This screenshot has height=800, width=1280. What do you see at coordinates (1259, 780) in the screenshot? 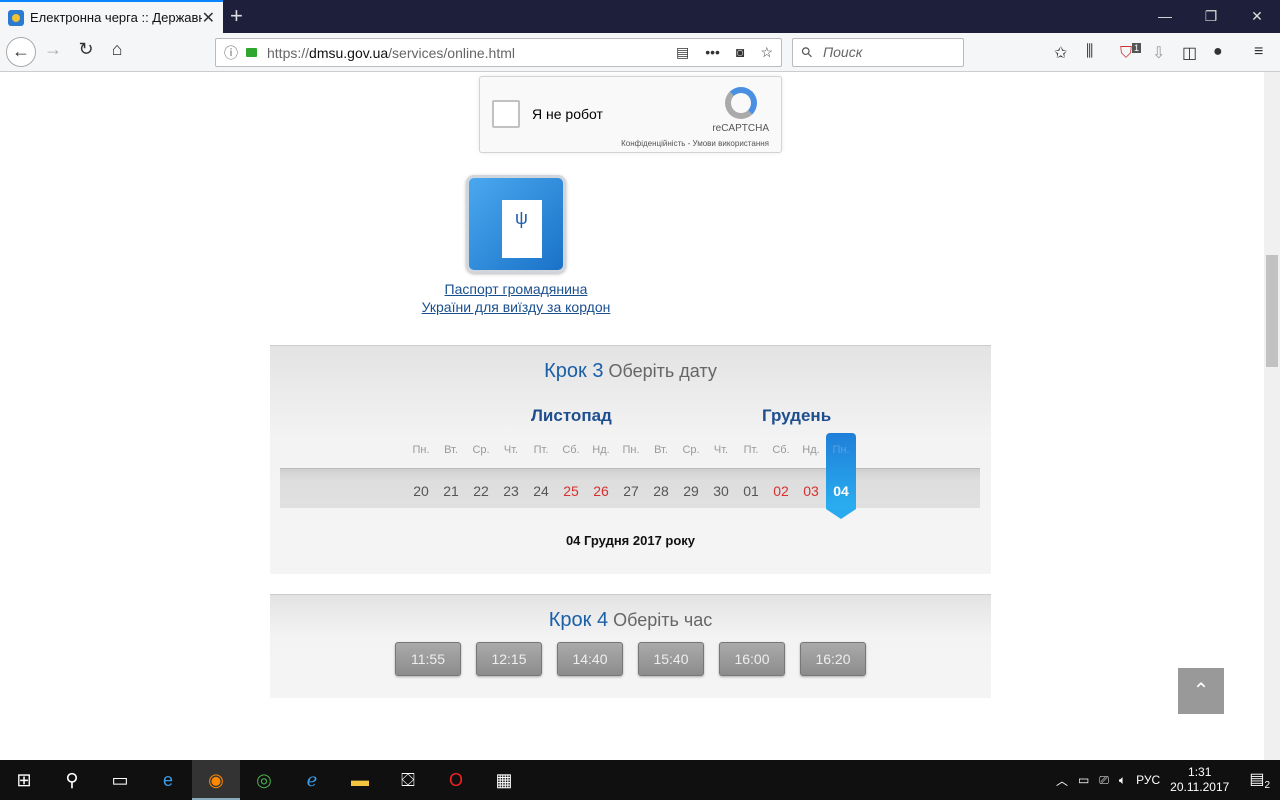
I see `notifications-icon: ▤2` at bounding box center [1259, 780].